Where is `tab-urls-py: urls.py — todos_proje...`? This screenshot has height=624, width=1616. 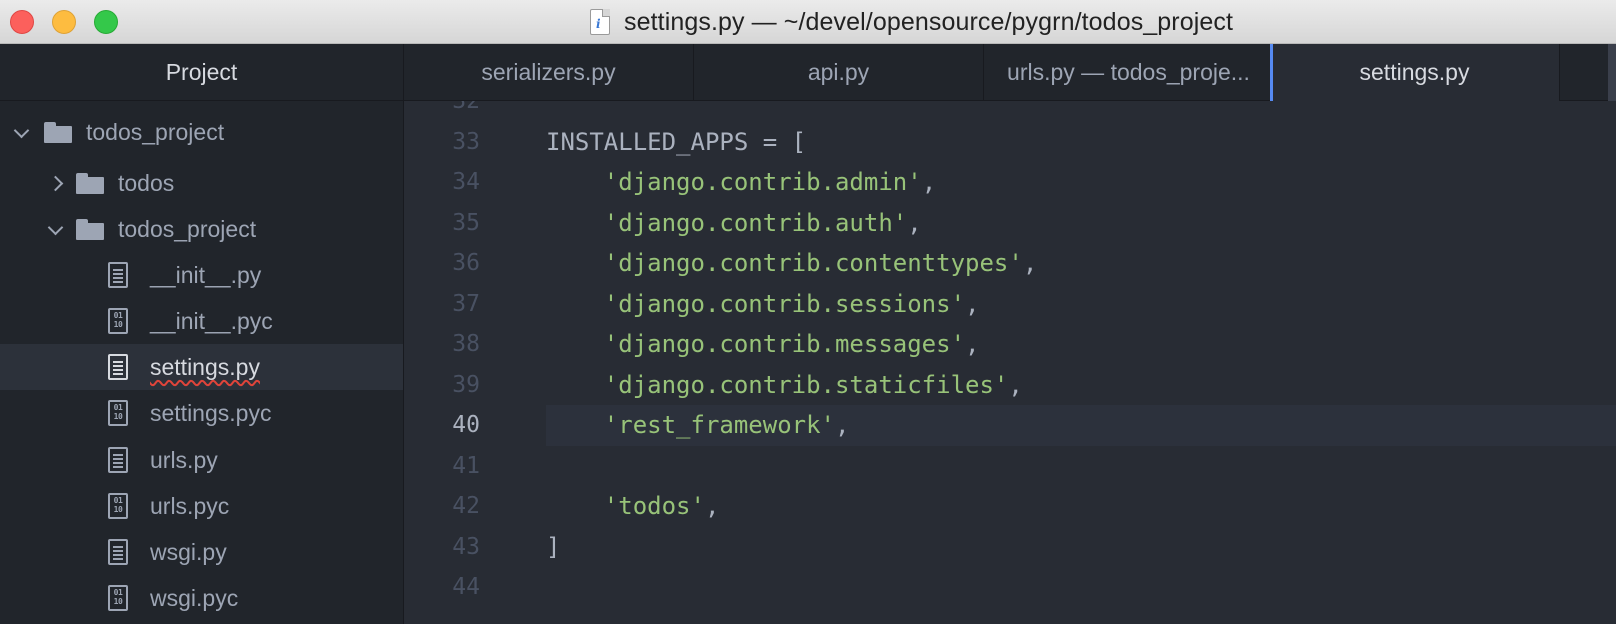
tab-urls-py: urls.py — todos_proje... is located at coordinates (1129, 72).